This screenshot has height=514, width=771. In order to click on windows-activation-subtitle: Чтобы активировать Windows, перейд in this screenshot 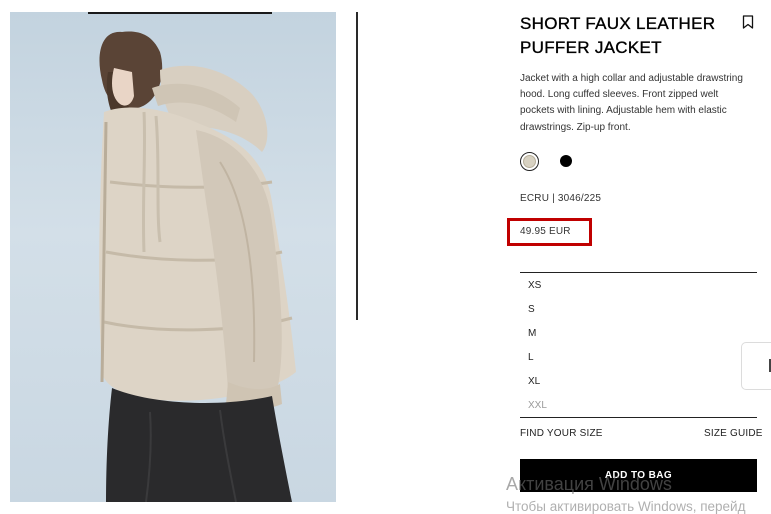, I will do `click(626, 506)`.